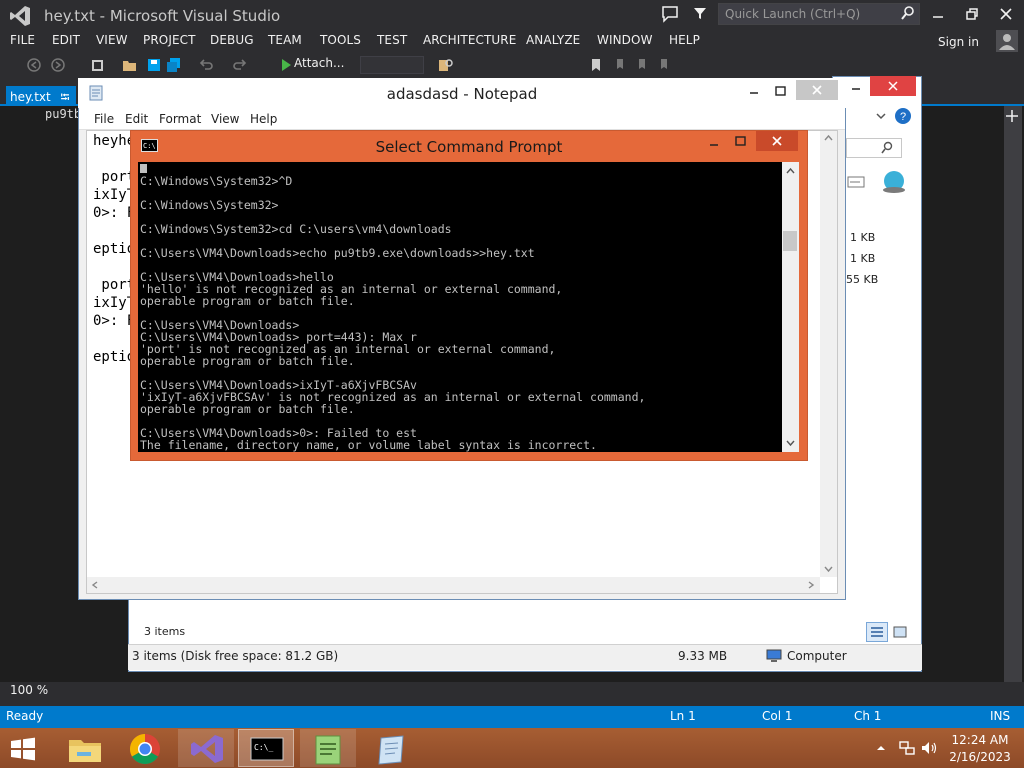  Describe the element at coordinates (877, 632) in the screenshot. I see `details-view-icon` at that location.